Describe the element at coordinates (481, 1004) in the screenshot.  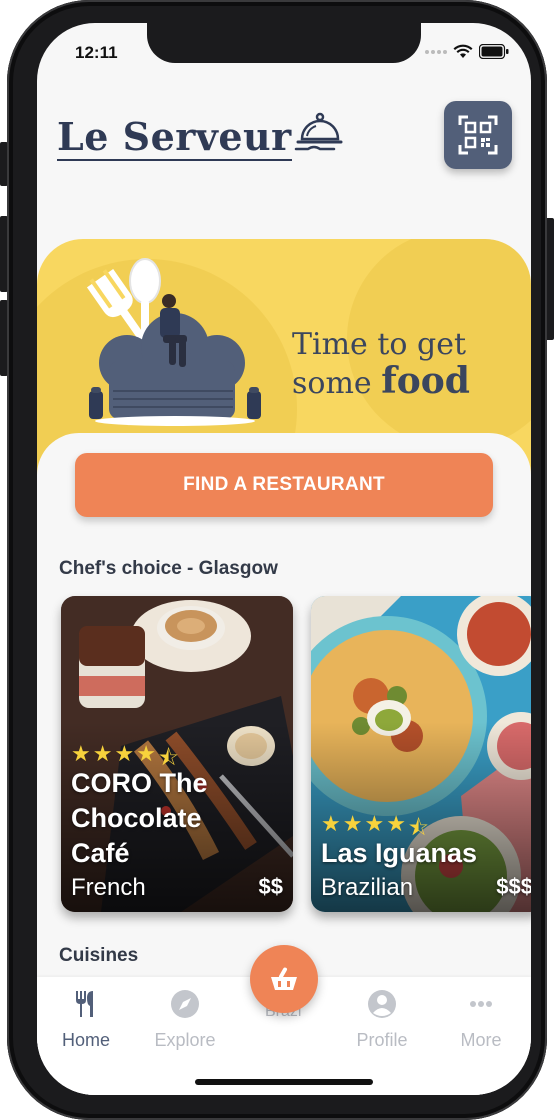
I see `ellipsis-icon` at that location.